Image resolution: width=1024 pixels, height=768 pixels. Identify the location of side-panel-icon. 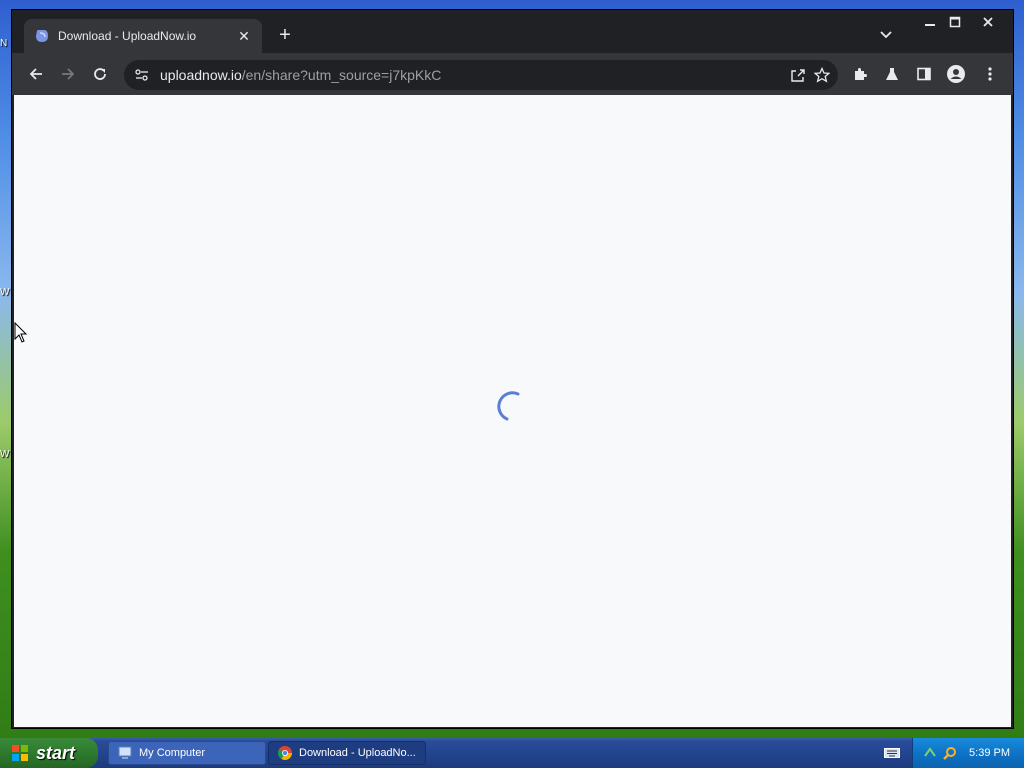
(924, 74).